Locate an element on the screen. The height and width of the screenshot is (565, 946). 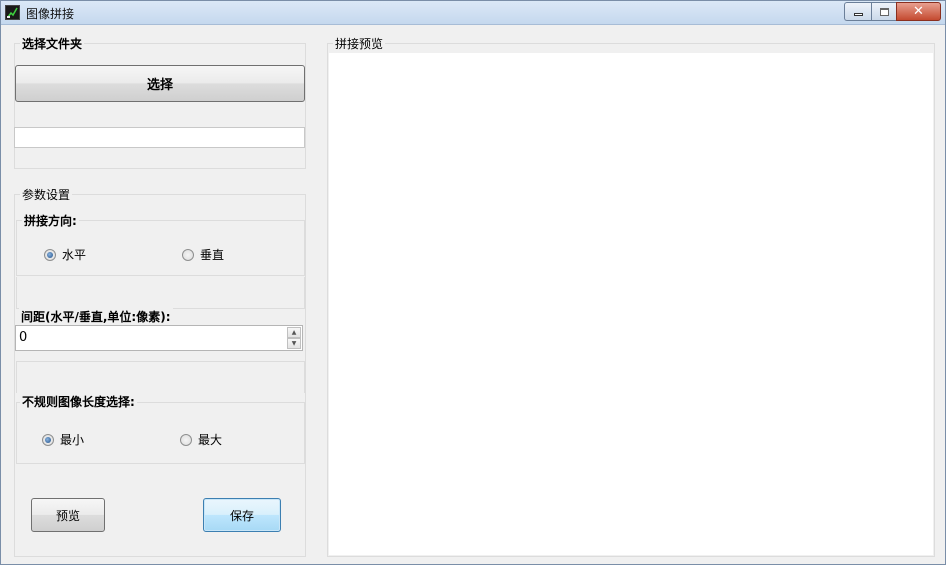
save-button: 保存 is located at coordinates (242, 515).